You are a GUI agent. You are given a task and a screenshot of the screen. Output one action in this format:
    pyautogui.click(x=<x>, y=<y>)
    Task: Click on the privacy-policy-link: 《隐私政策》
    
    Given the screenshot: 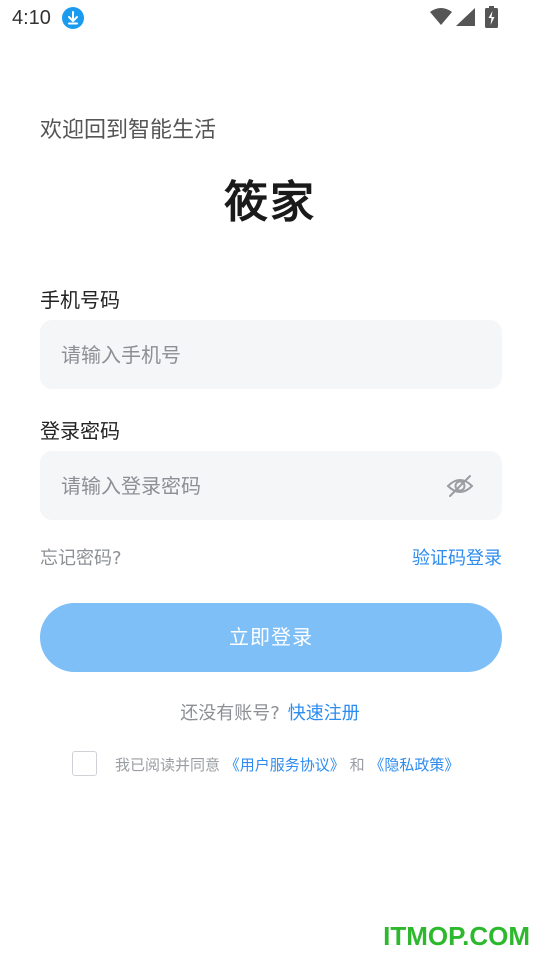 What is the action you would take?
    pyautogui.click(x=414, y=765)
    